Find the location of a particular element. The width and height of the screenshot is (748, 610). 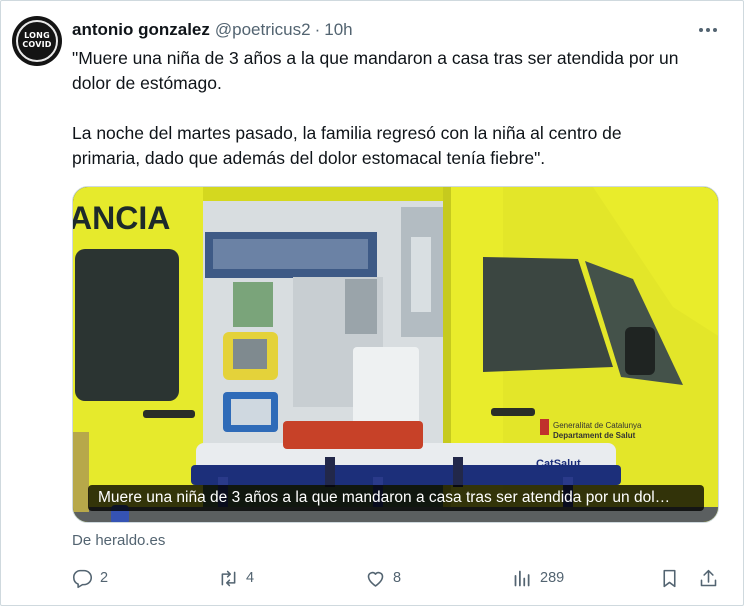

retweet-button: 4 is located at coordinates (236, 578).